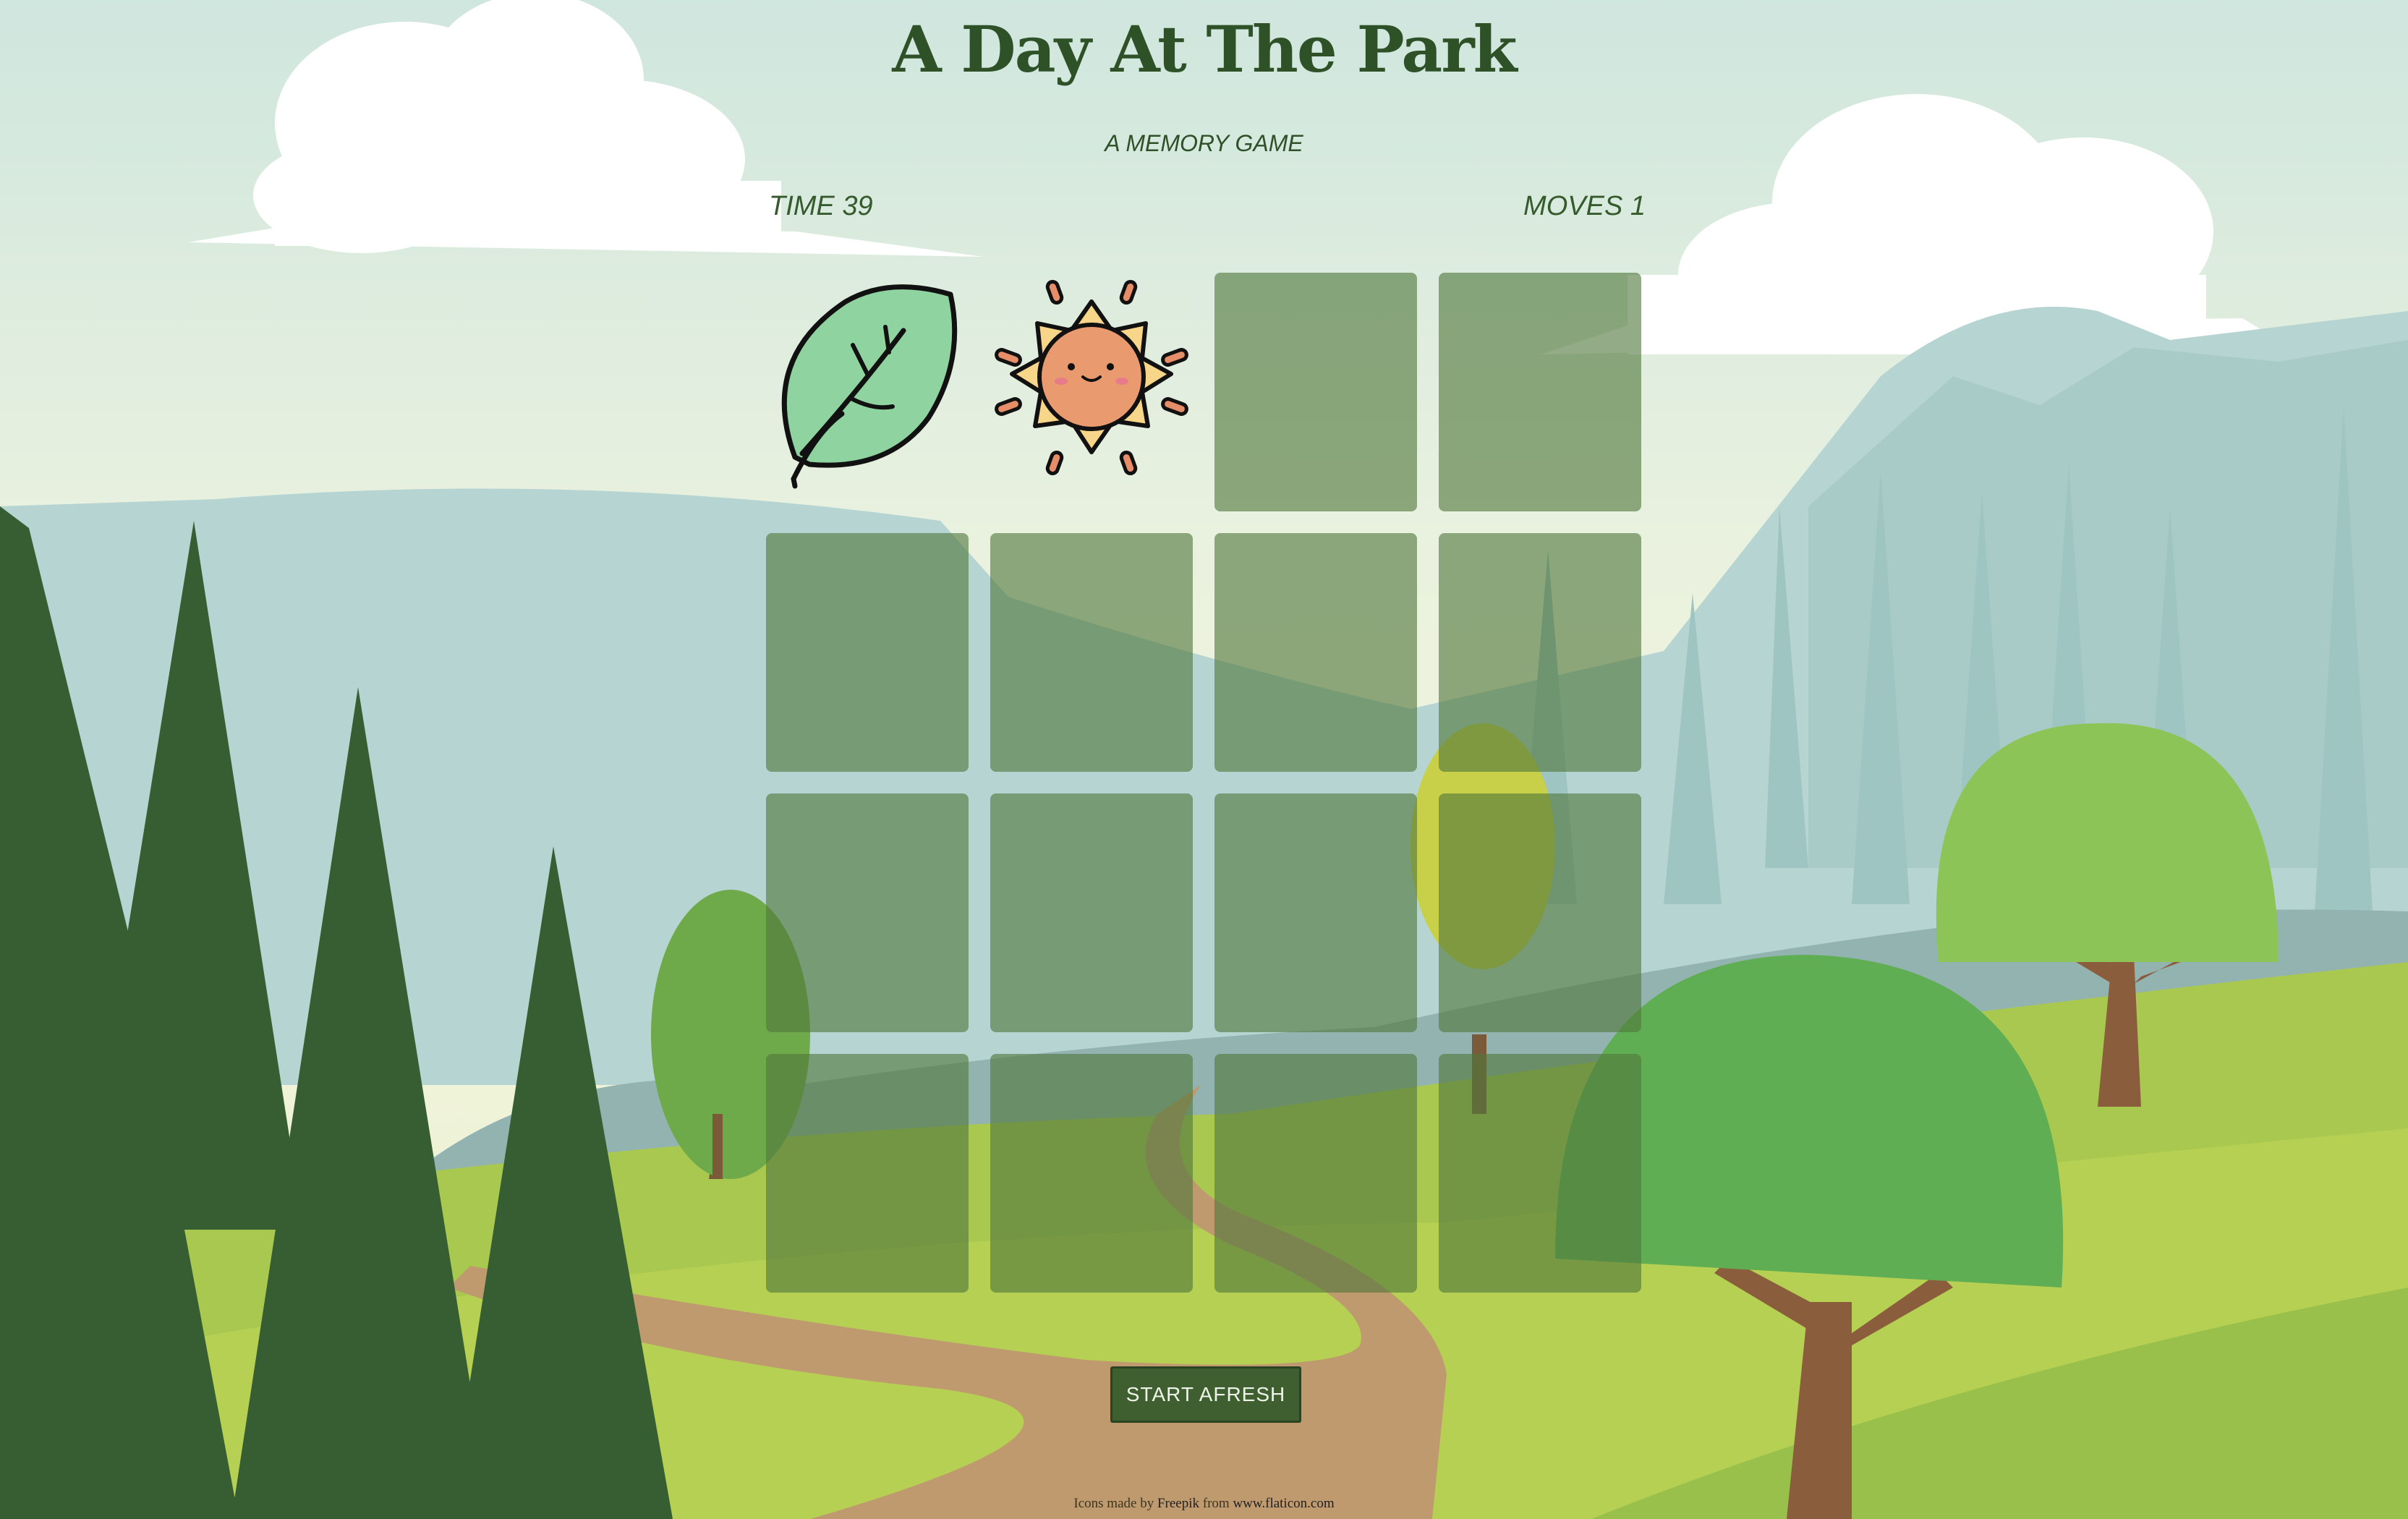  What do you see at coordinates (1206, 1394) in the screenshot?
I see `start-afresh-button: START AFRESH` at bounding box center [1206, 1394].